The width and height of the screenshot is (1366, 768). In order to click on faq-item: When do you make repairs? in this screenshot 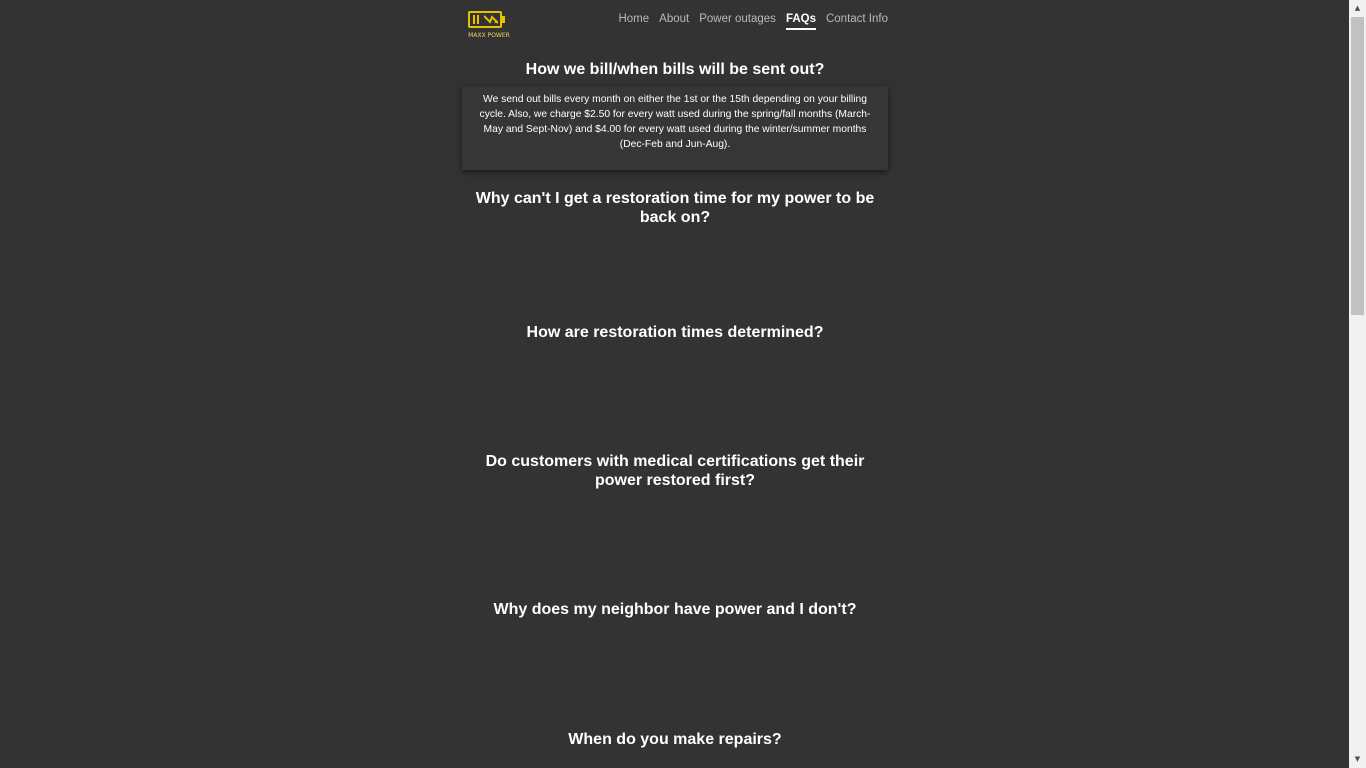, I will do `click(675, 739)`.